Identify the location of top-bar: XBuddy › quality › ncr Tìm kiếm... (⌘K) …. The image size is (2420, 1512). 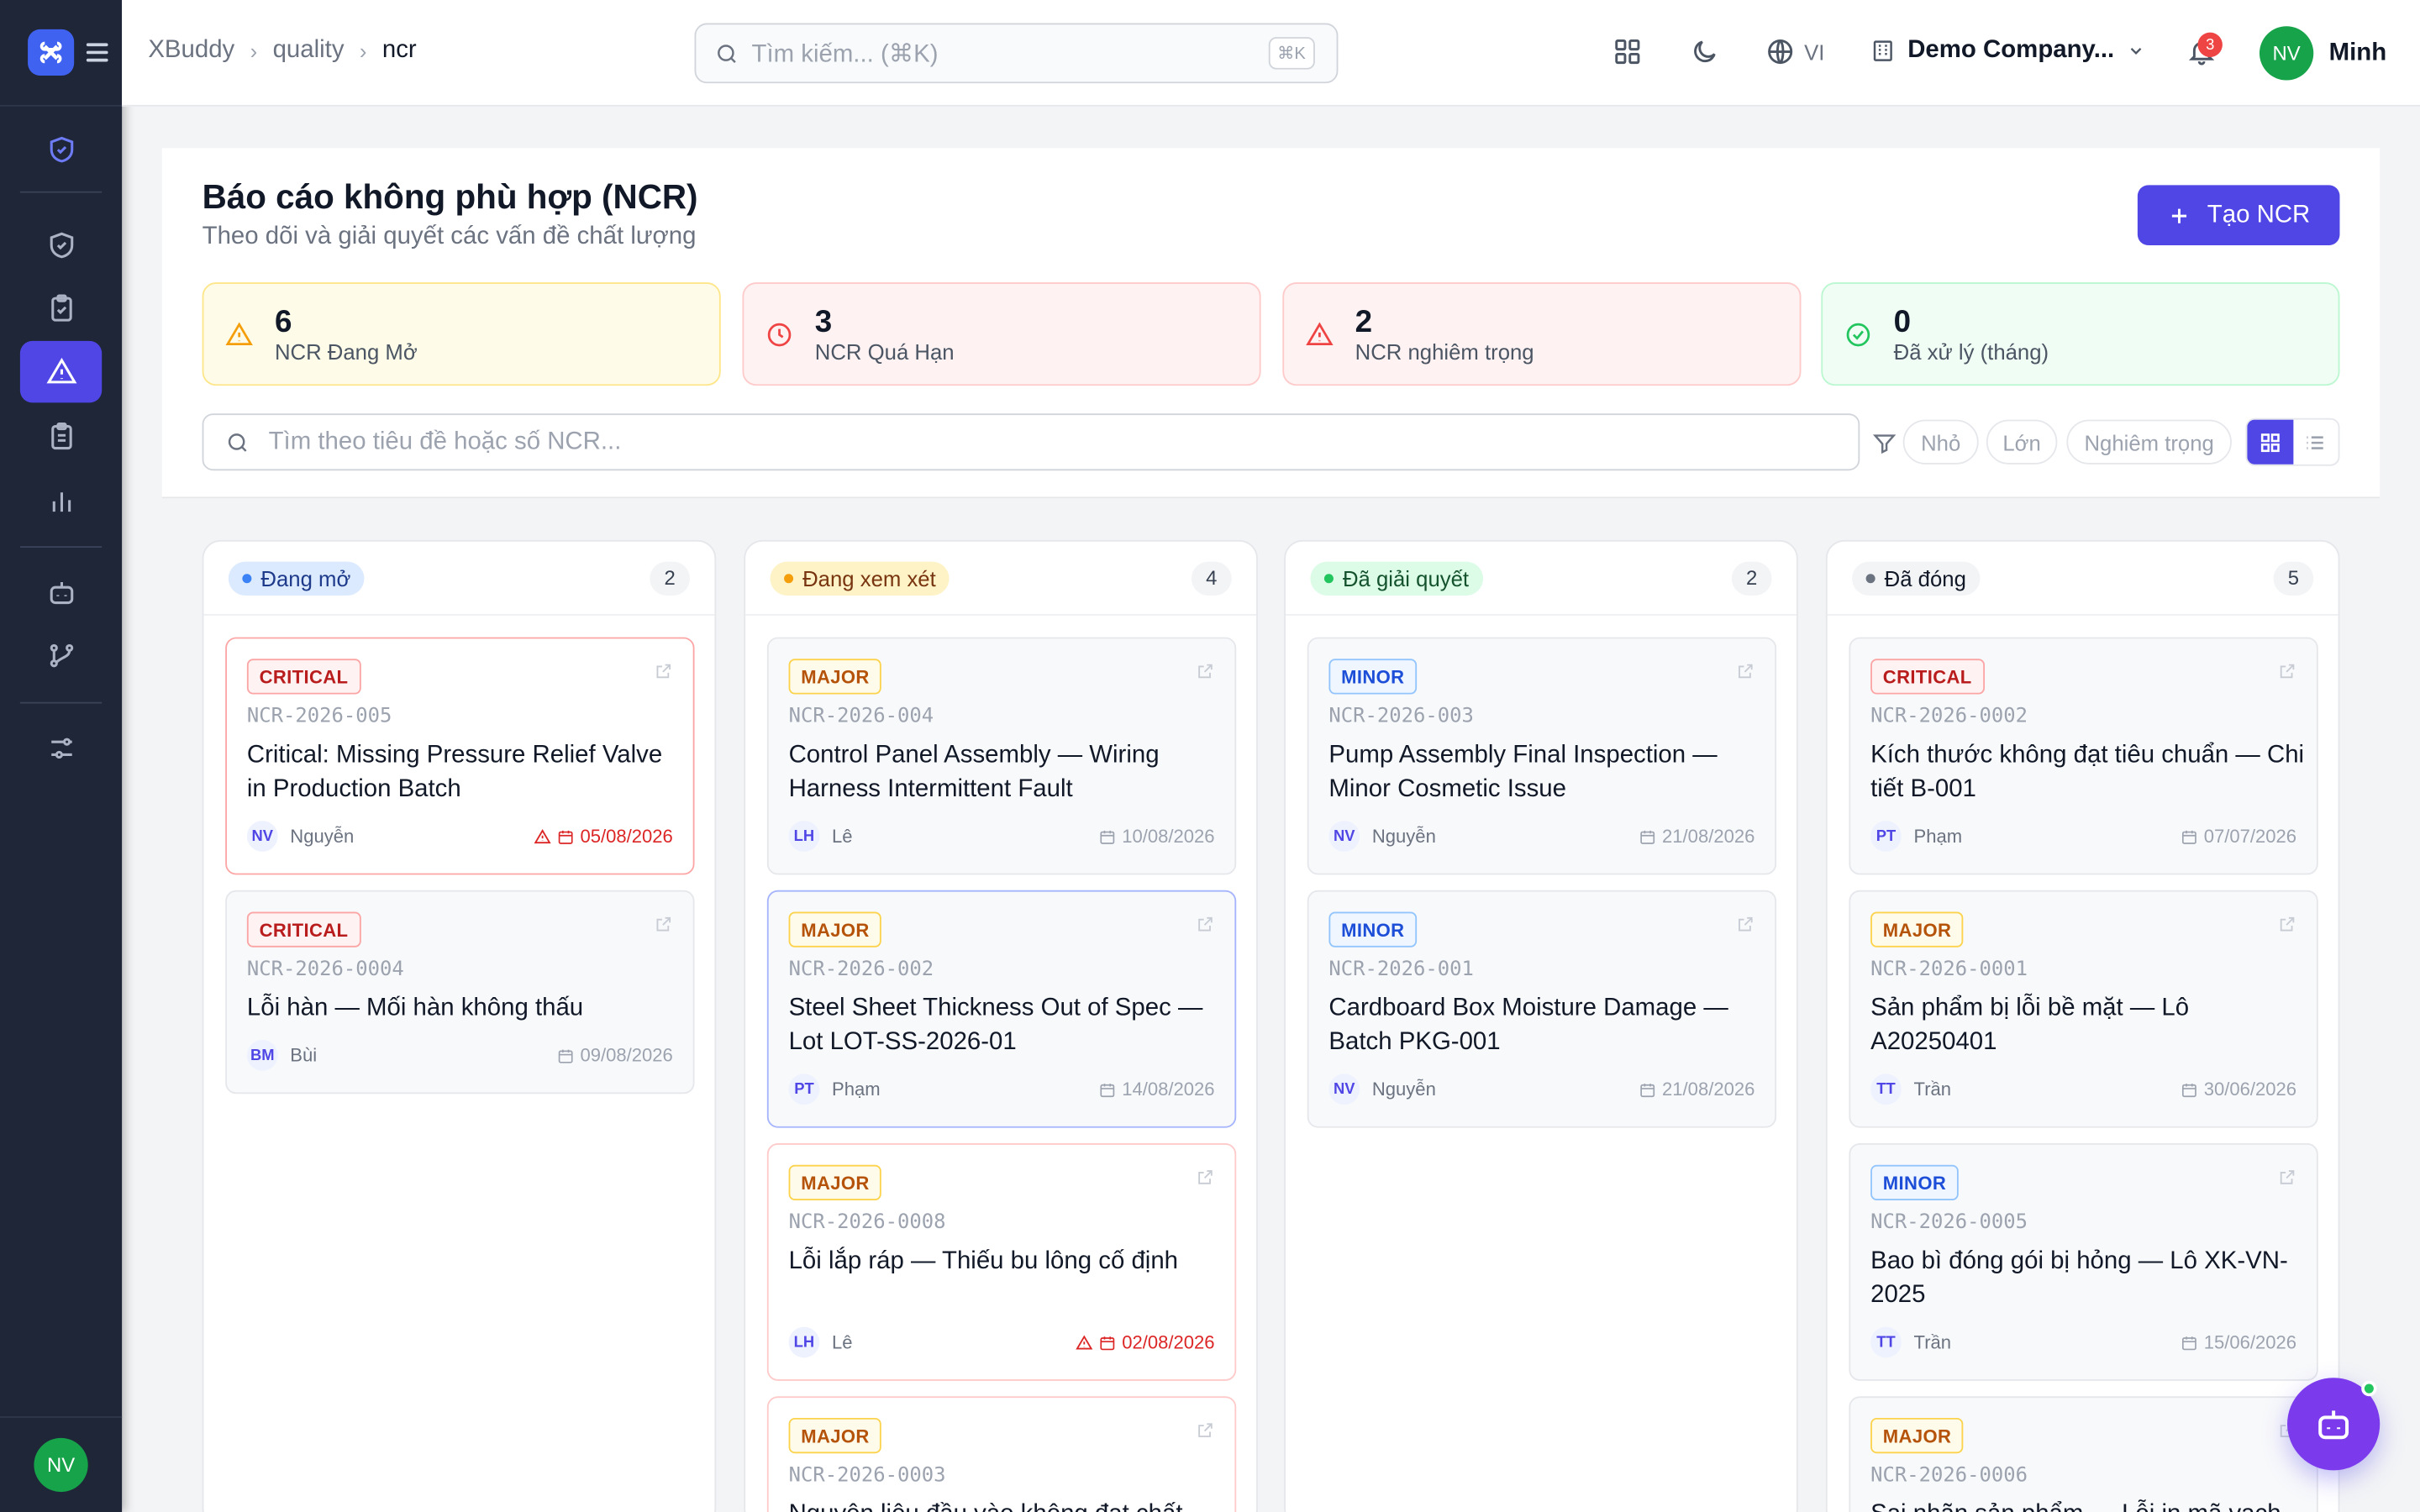
(1271, 53).